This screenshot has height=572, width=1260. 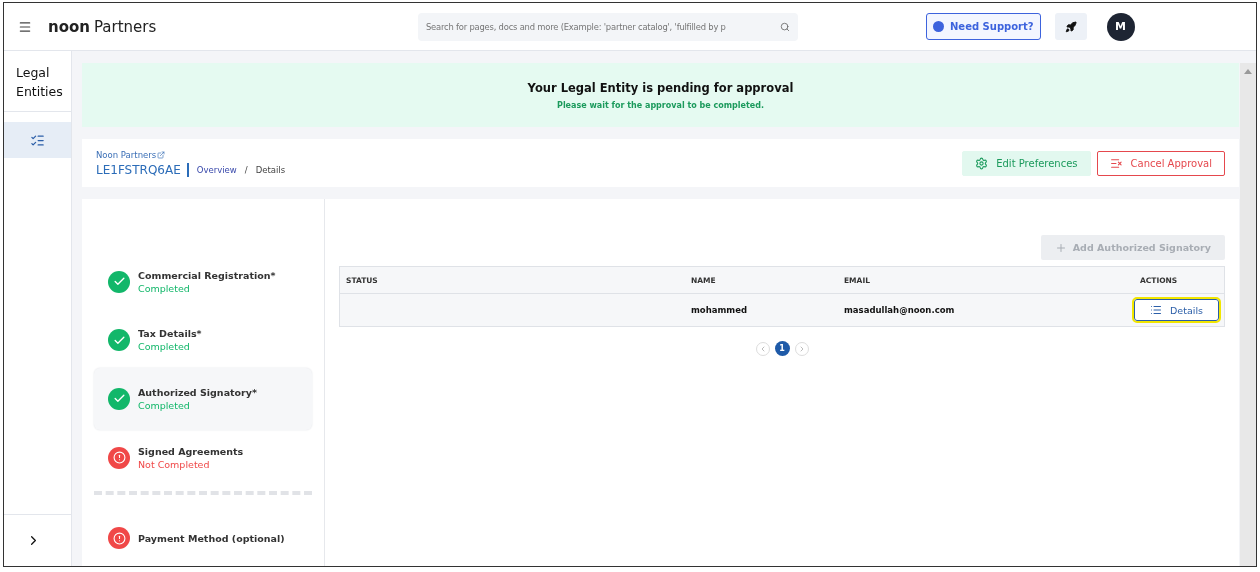 I want to click on external-link-icon, so click(x=161, y=154).